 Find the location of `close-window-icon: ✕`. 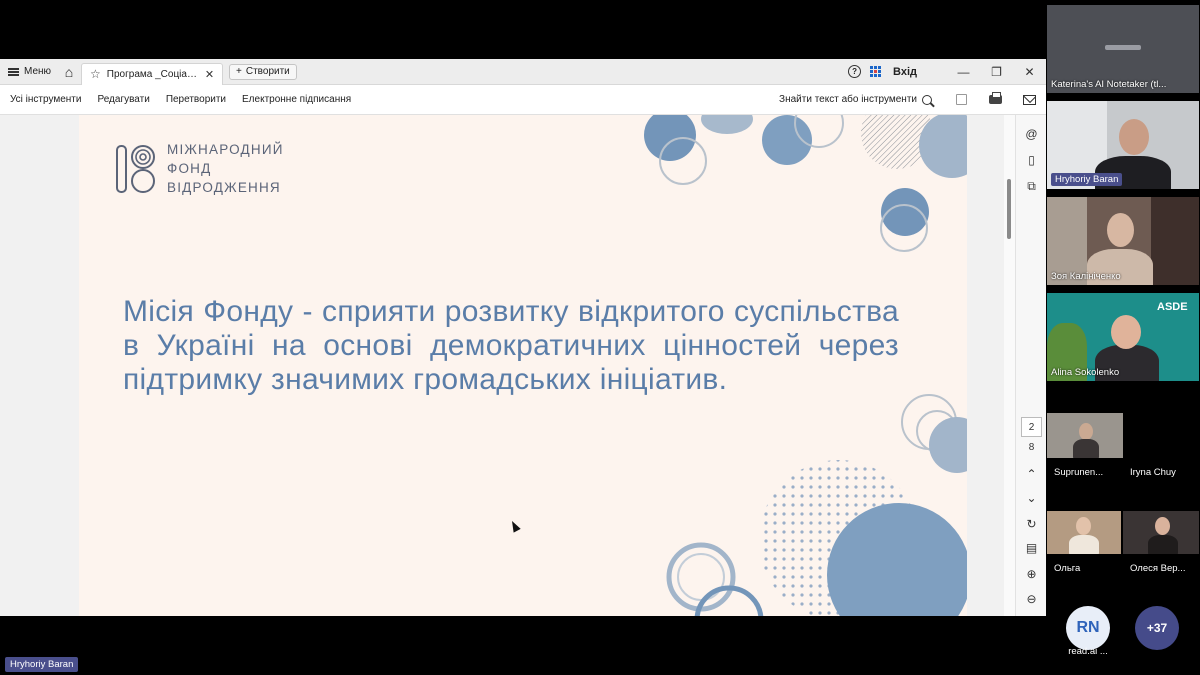

close-window-icon: ✕ is located at coordinates (1029, 72).